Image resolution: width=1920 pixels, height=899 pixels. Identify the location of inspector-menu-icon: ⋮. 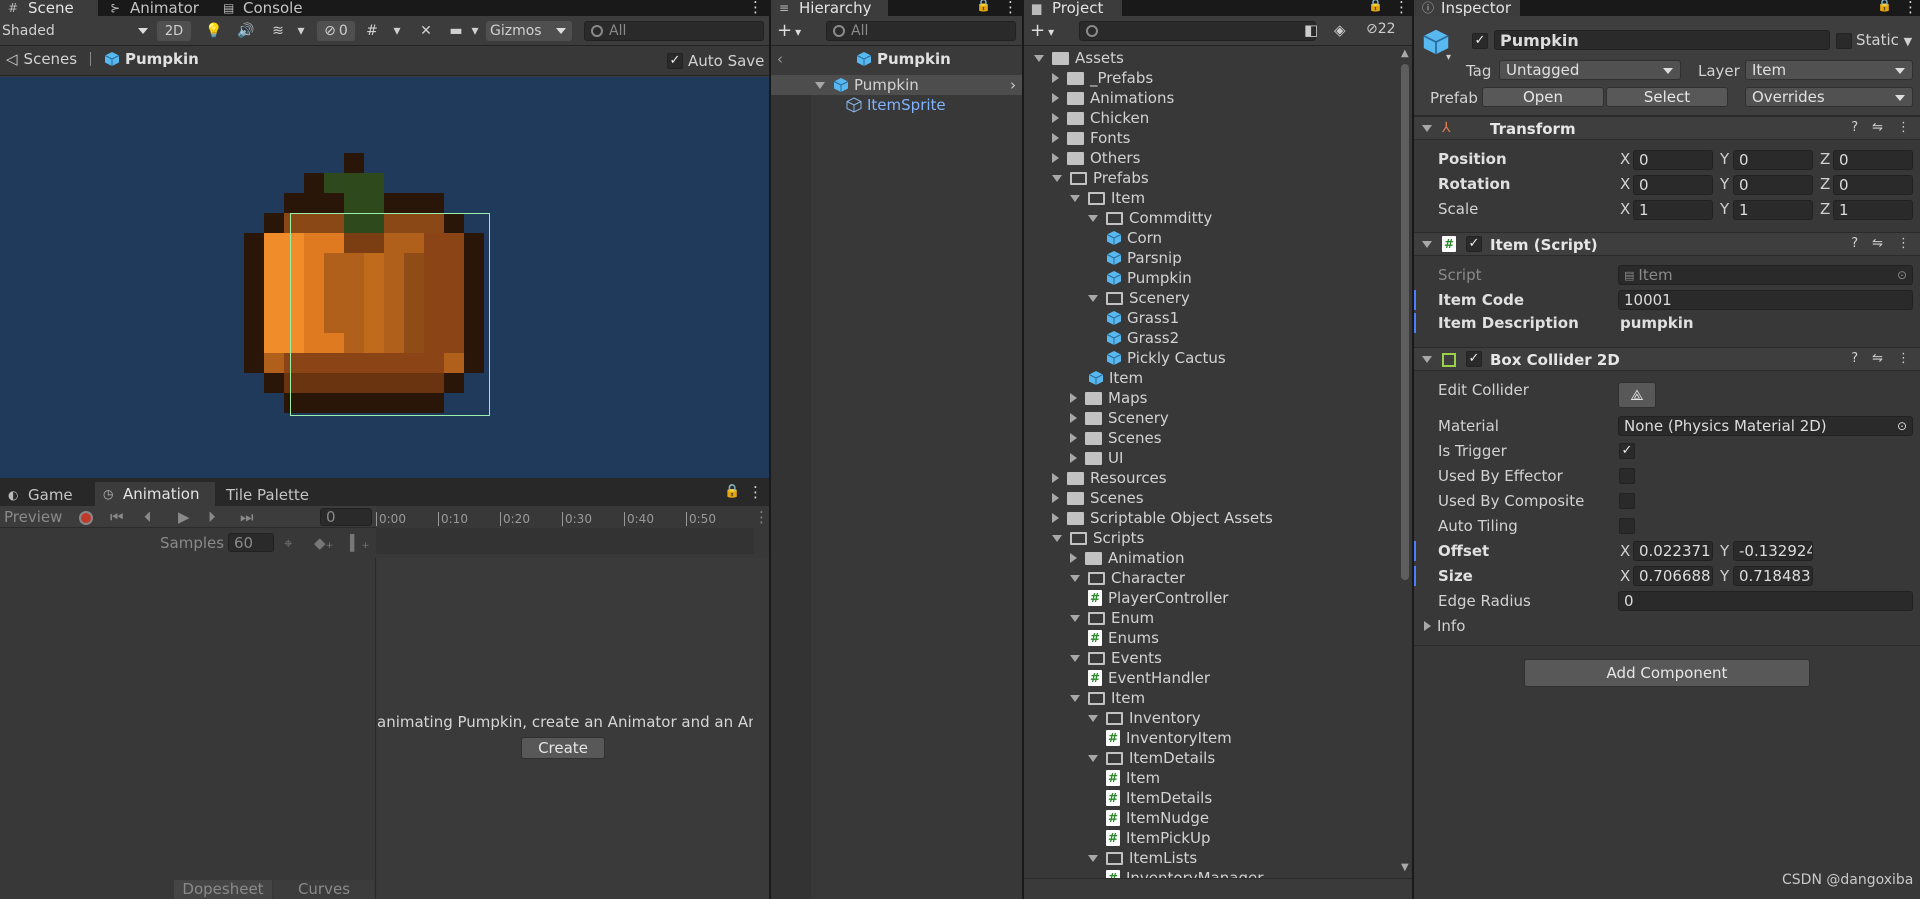
(1910, 8).